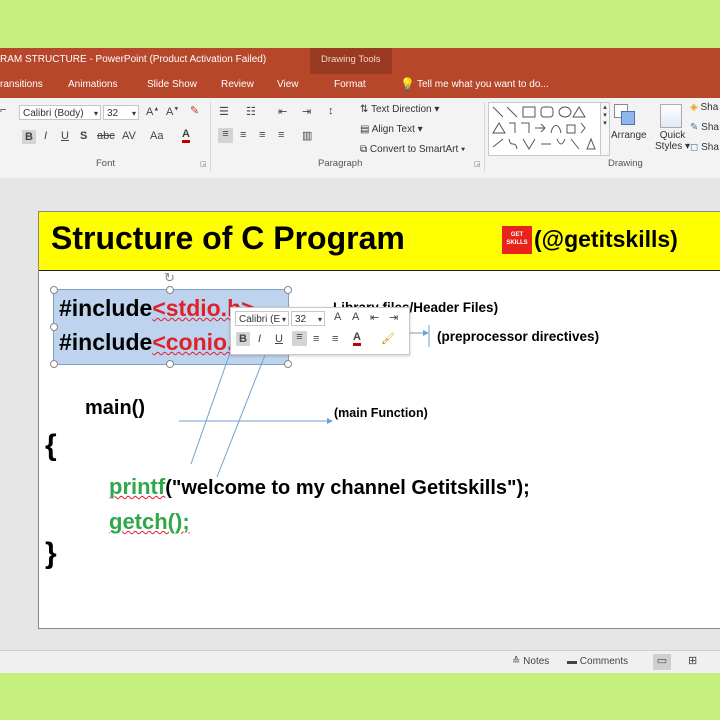 The image size is (720, 720). I want to click on line-printf-connector, so click(211, 407).